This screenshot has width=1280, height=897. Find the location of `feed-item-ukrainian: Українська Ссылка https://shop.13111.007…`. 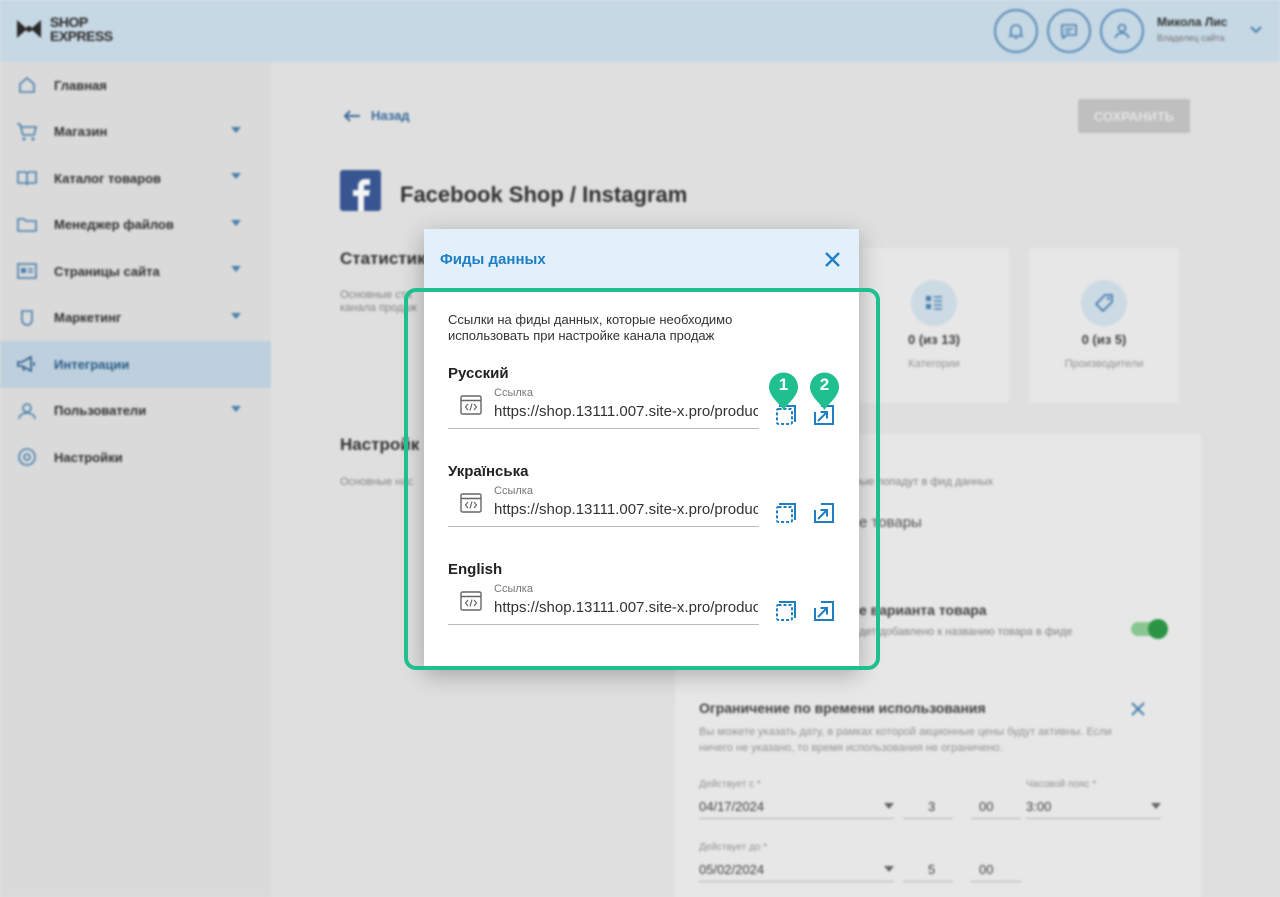

feed-item-ukrainian: Українська Ссылка https://shop.13111.007… is located at coordinates (641, 501).